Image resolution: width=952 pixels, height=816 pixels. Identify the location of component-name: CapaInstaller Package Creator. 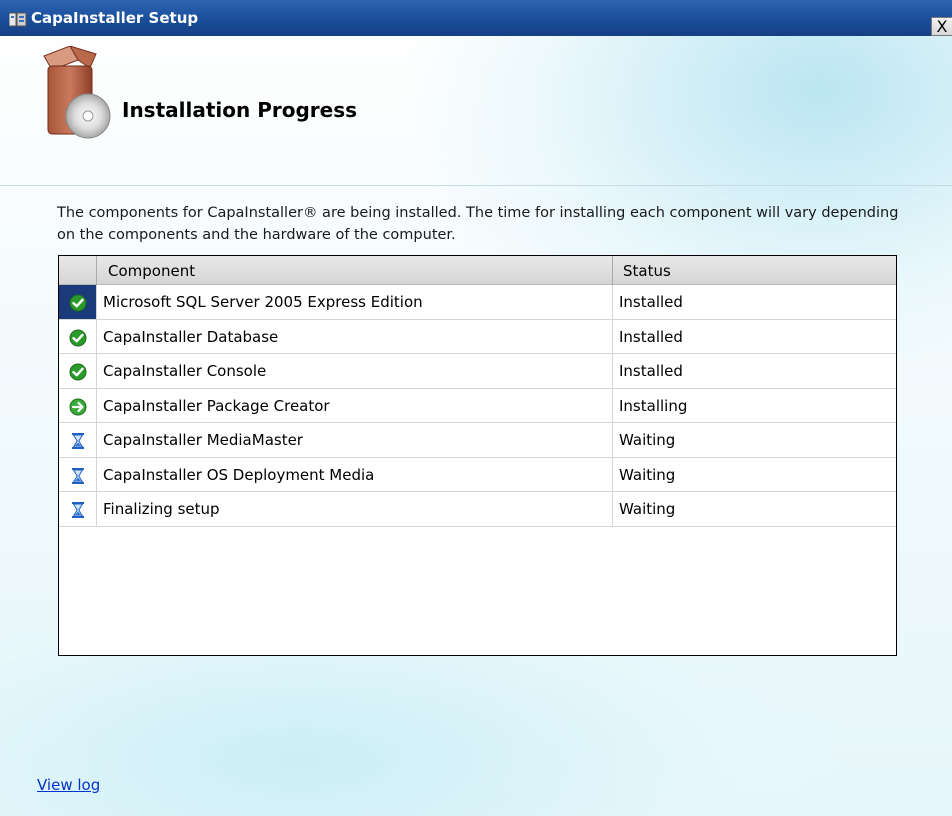
(355, 405).